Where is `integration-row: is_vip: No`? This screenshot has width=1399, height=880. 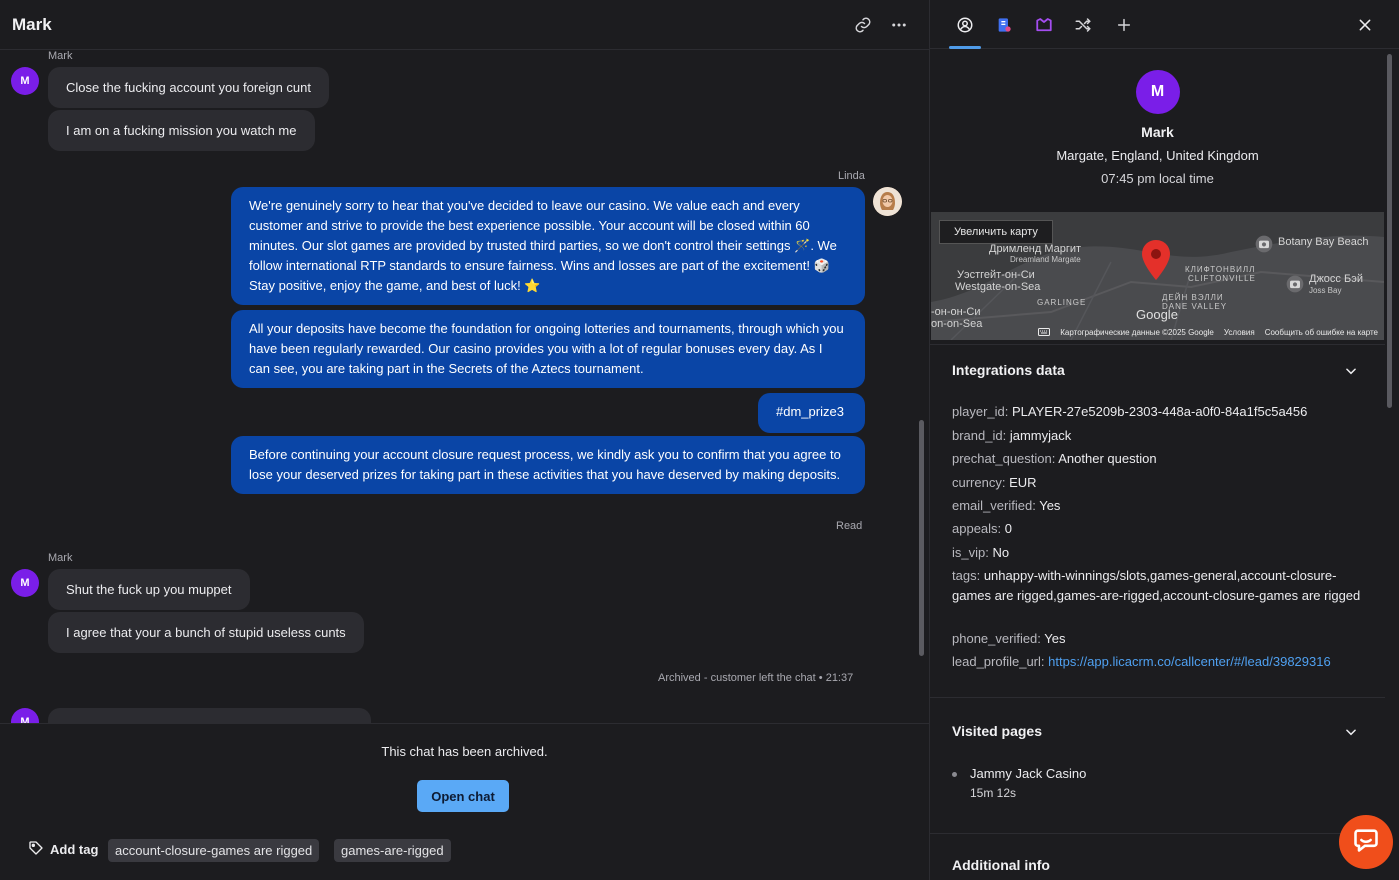
integration-row: is_vip: No is located at coordinates (1162, 553).